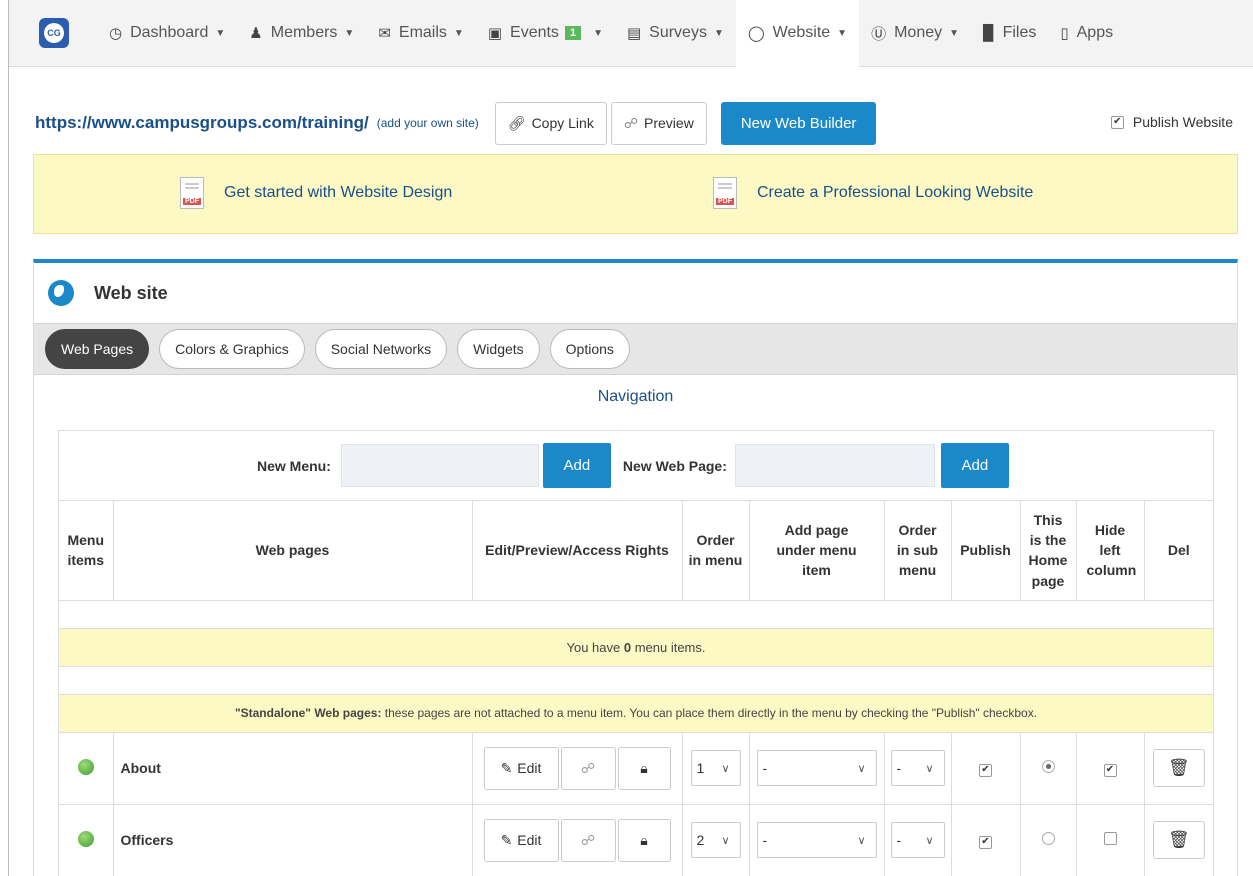  I want to click on order-cell: 2 ∨, so click(716, 840).